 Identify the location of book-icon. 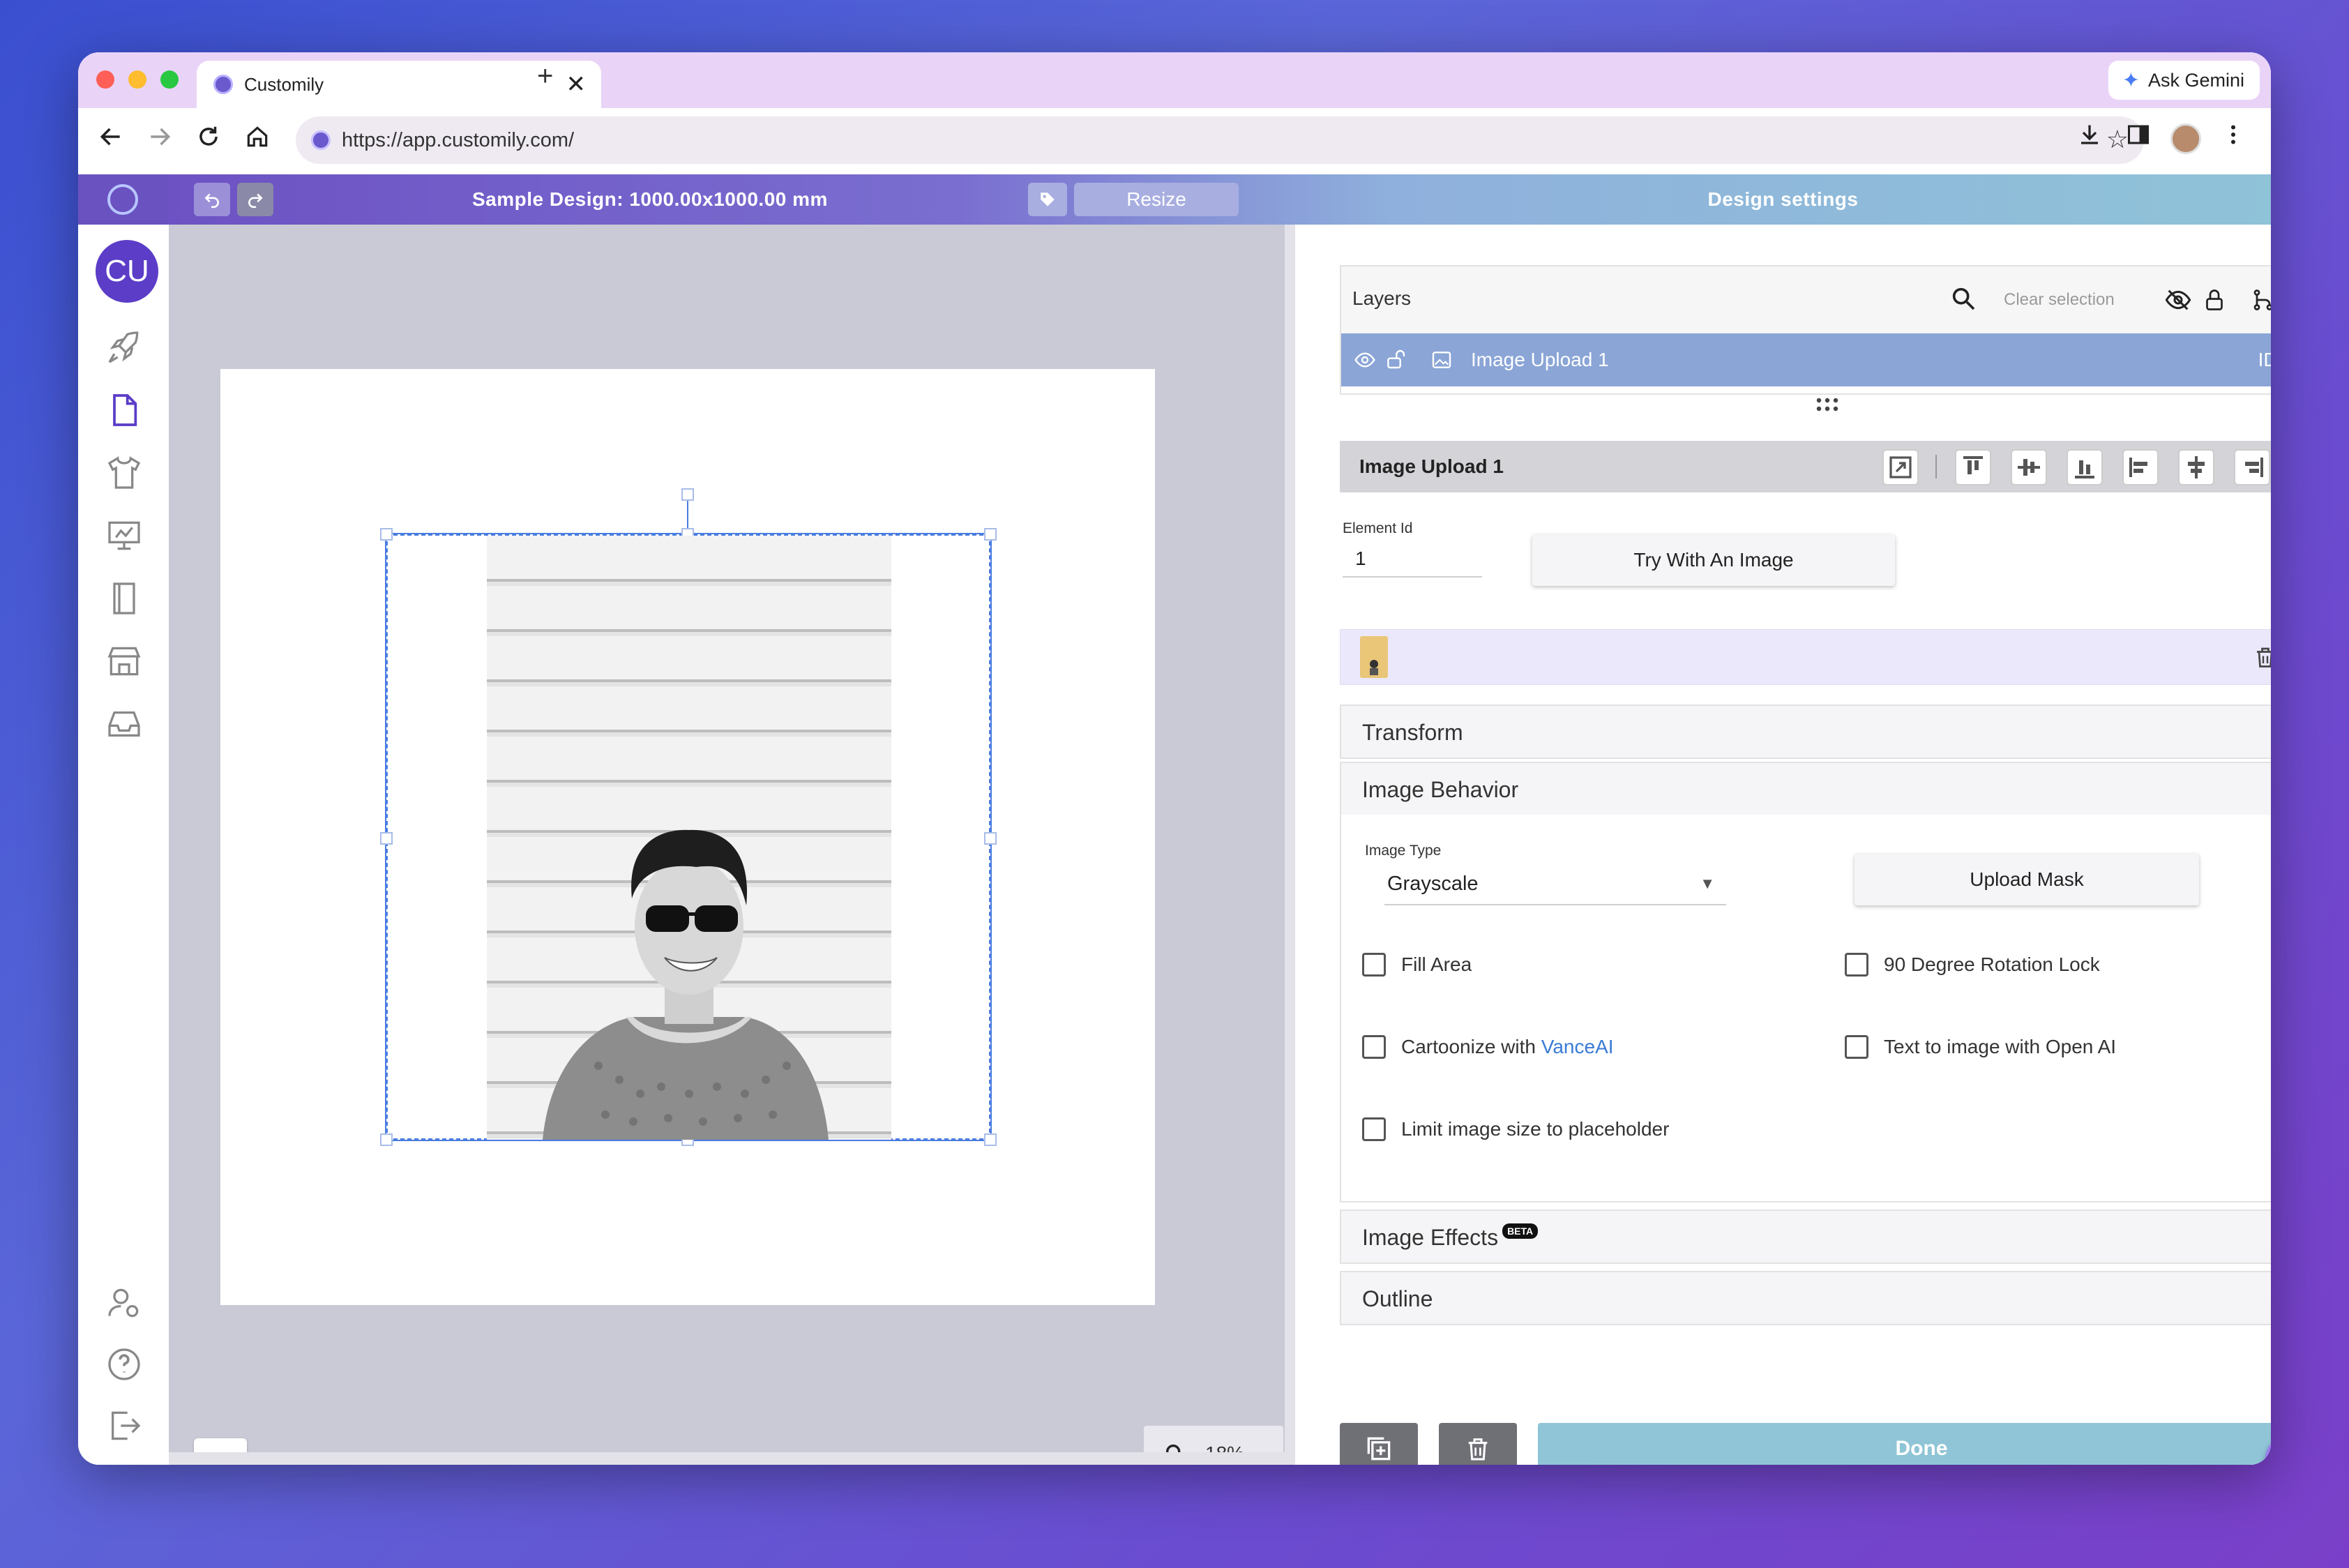
(125, 598).